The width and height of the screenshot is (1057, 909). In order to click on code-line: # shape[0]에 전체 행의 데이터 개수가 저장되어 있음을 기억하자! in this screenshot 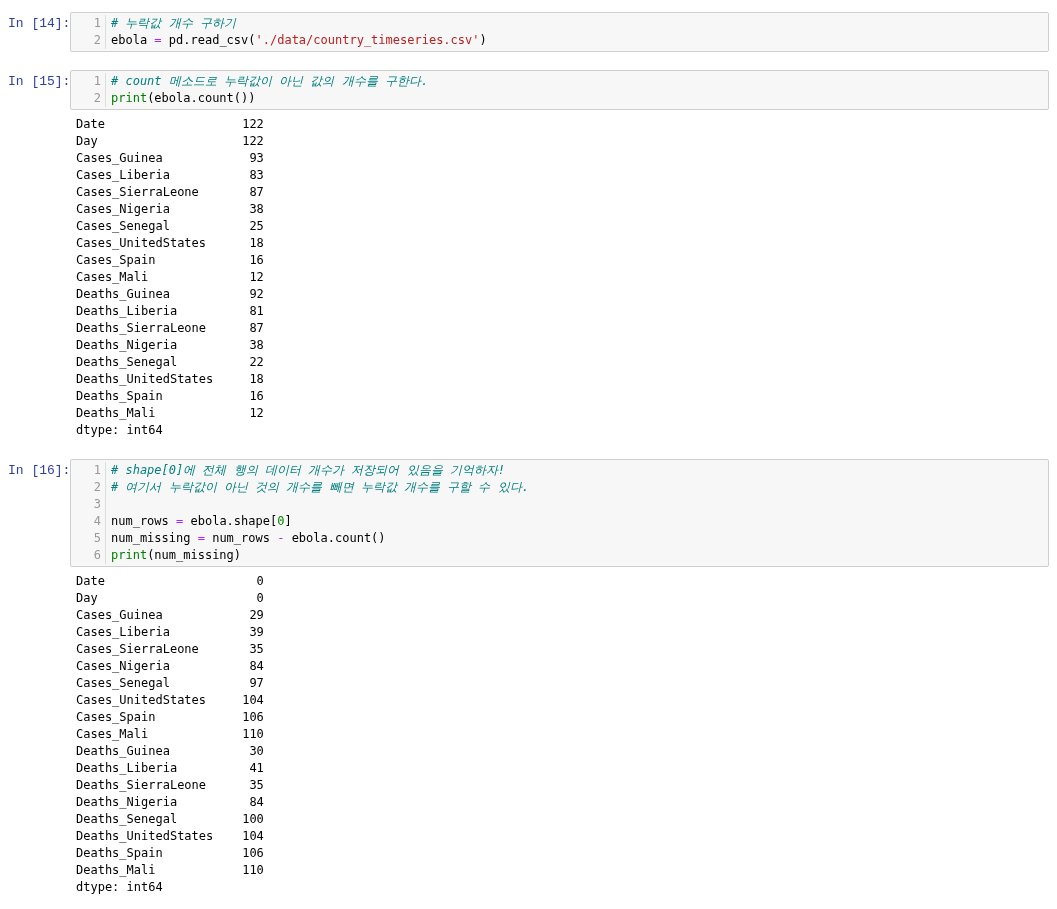, I will do `click(309, 470)`.